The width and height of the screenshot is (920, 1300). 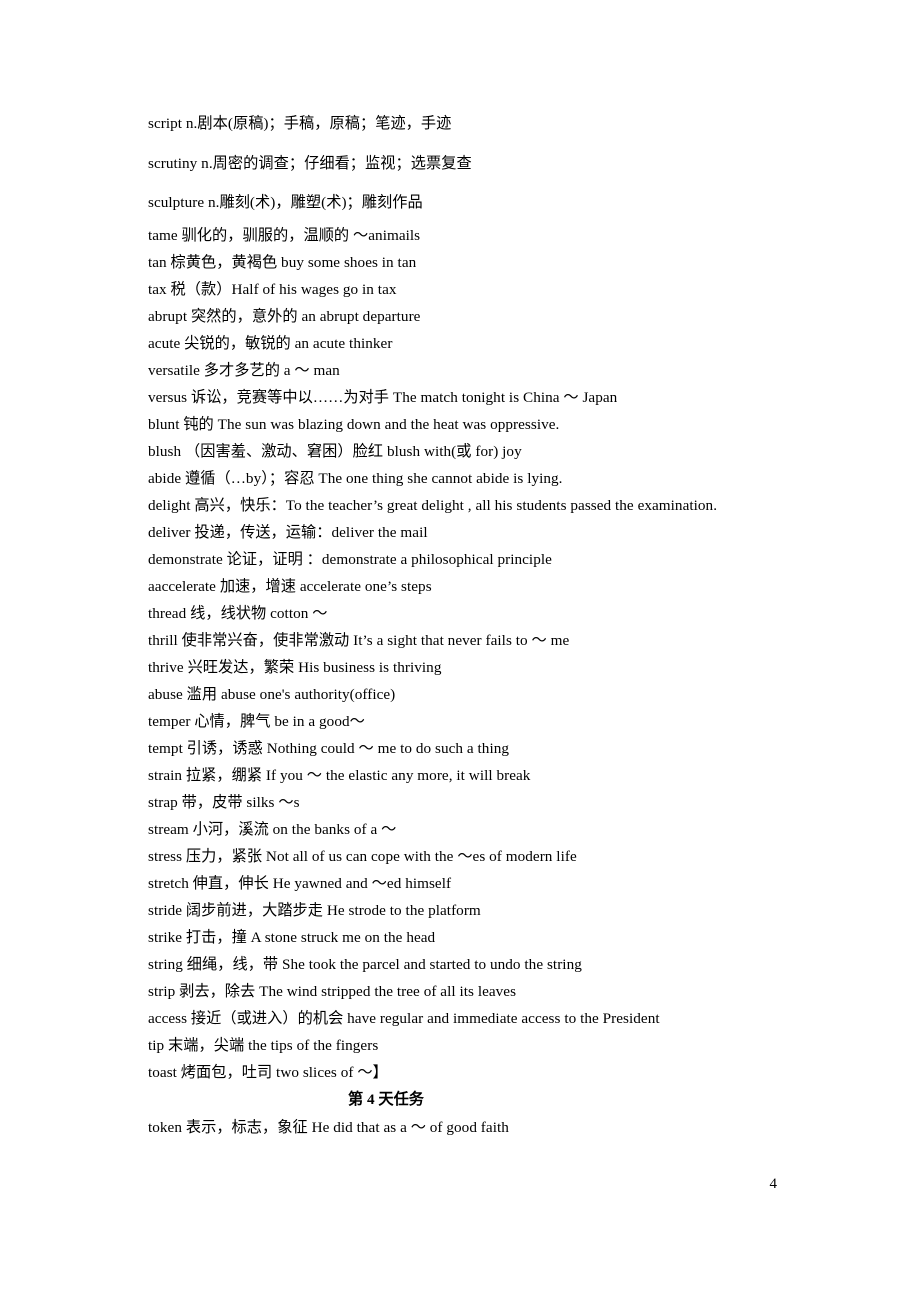 What do you see at coordinates (386, 1099) in the screenshot?
I see `day-task-header: 第 4 天任务` at bounding box center [386, 1099].